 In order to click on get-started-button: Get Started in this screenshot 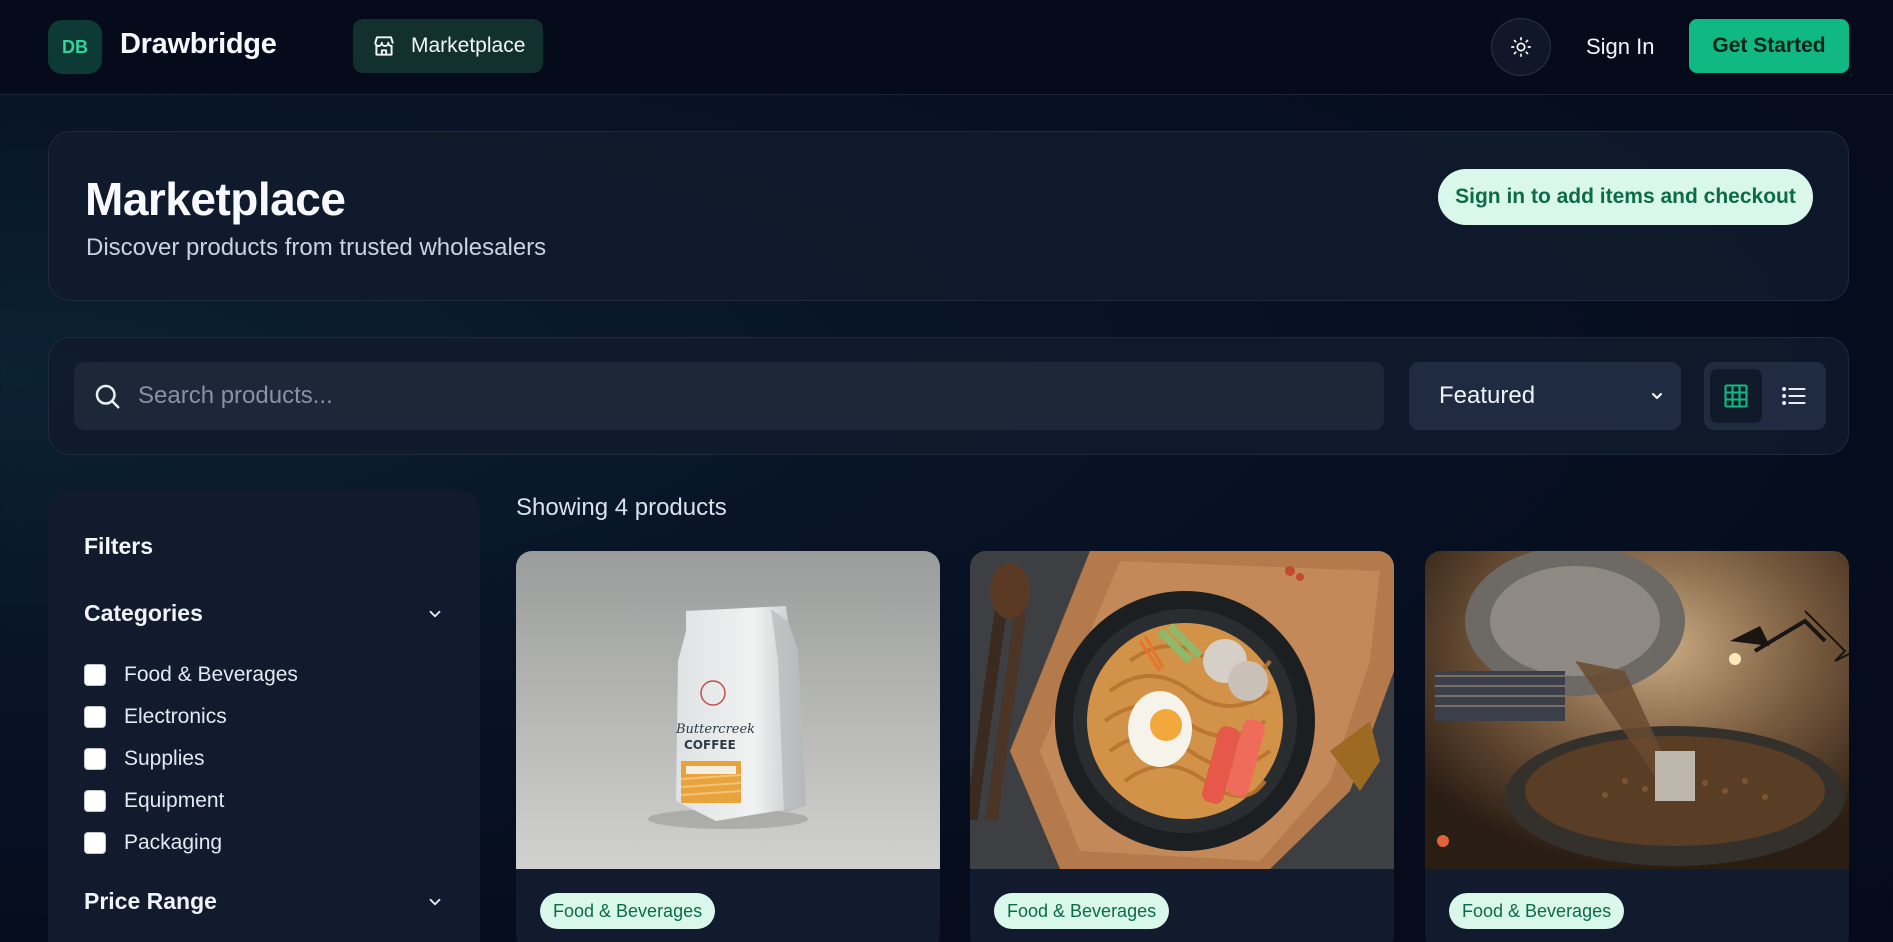, I will do `click(1769, 46)`.